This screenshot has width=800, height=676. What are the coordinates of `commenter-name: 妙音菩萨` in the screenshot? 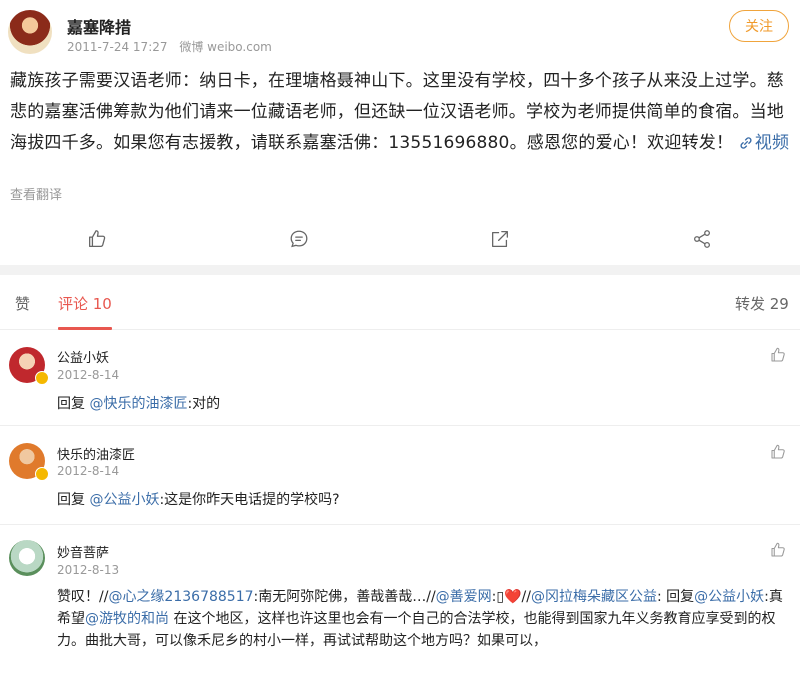 It's located at (83, 551).